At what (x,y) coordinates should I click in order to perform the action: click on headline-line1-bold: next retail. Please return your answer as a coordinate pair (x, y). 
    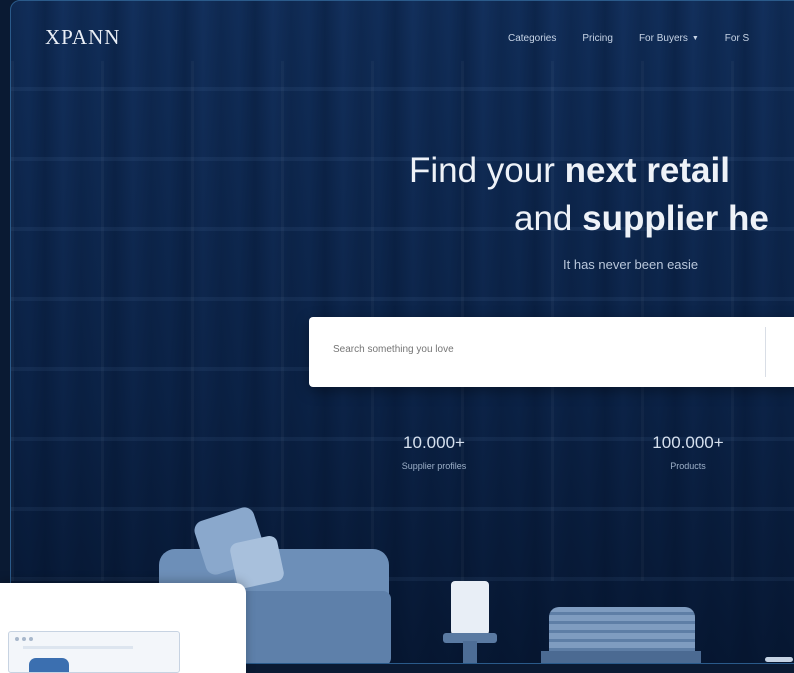
    Looking at the image, I should click on (647, 170).